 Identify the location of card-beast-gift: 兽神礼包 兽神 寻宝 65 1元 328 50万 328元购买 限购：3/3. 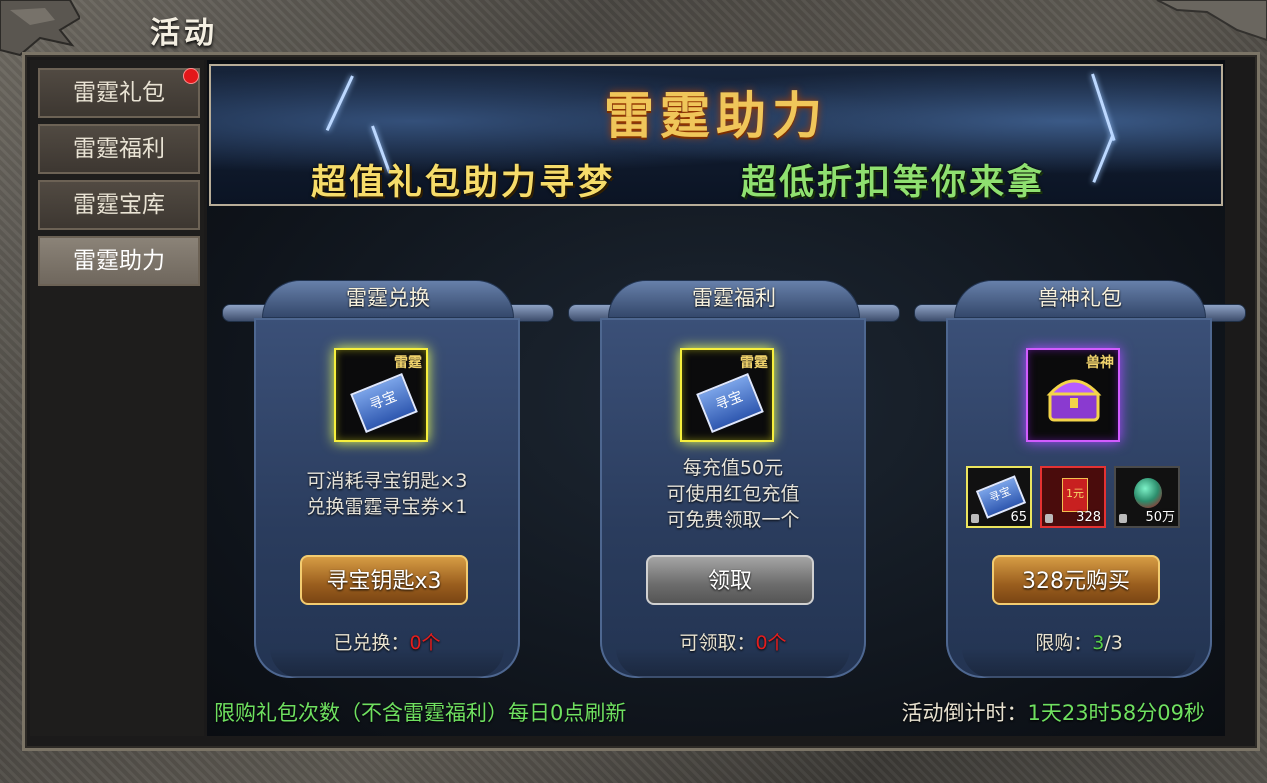
(1080, 480).